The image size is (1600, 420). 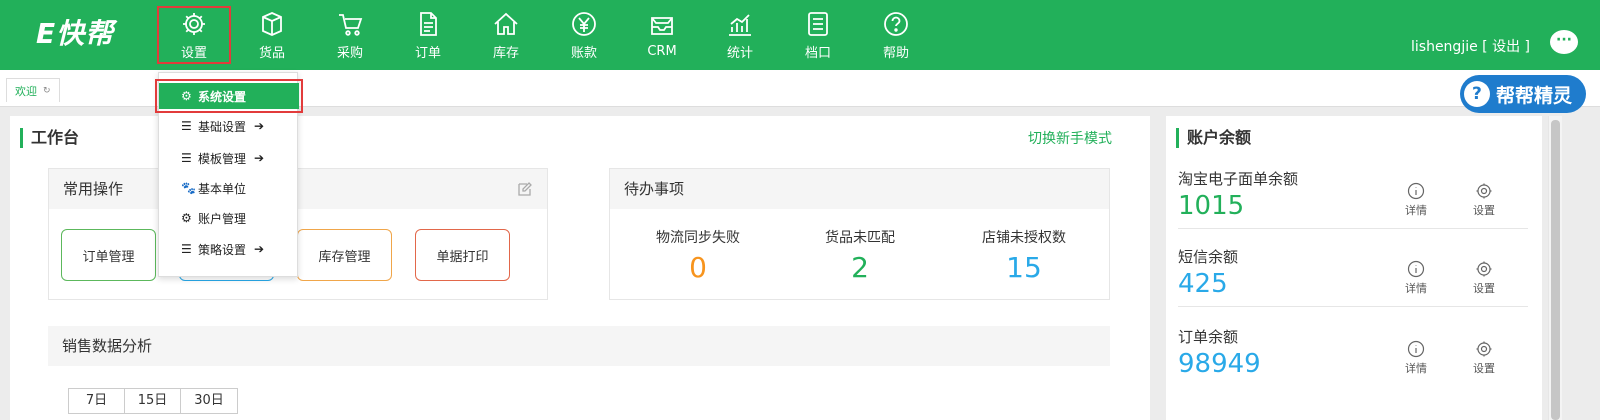 I want to click on todo-logistics: 物流同步失败 0, so click(x=698, y=255).